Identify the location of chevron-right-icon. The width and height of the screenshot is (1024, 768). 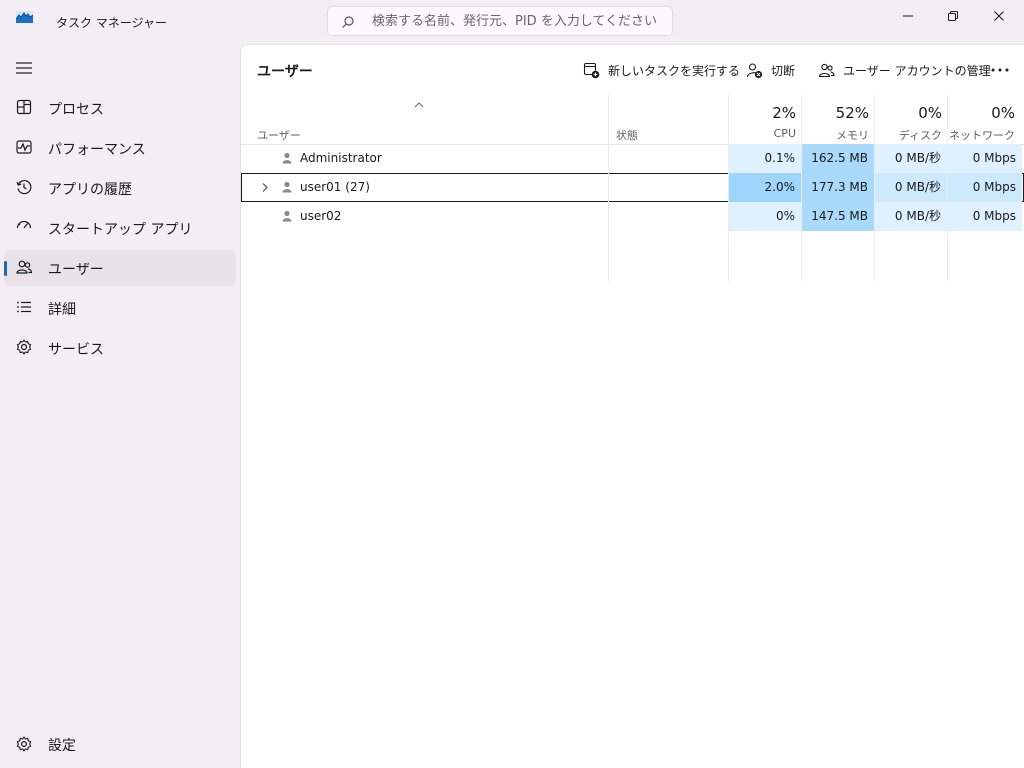
(265, 187).